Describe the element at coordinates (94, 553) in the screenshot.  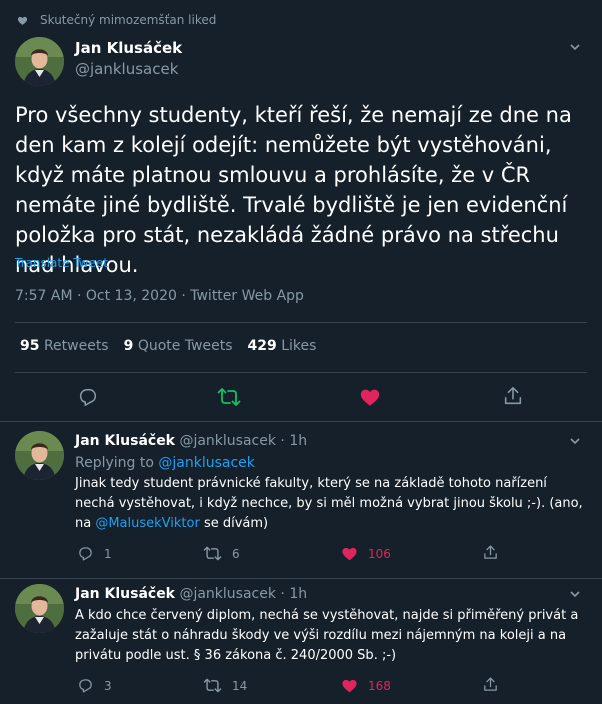
I see `reply-button: 1` at that location.